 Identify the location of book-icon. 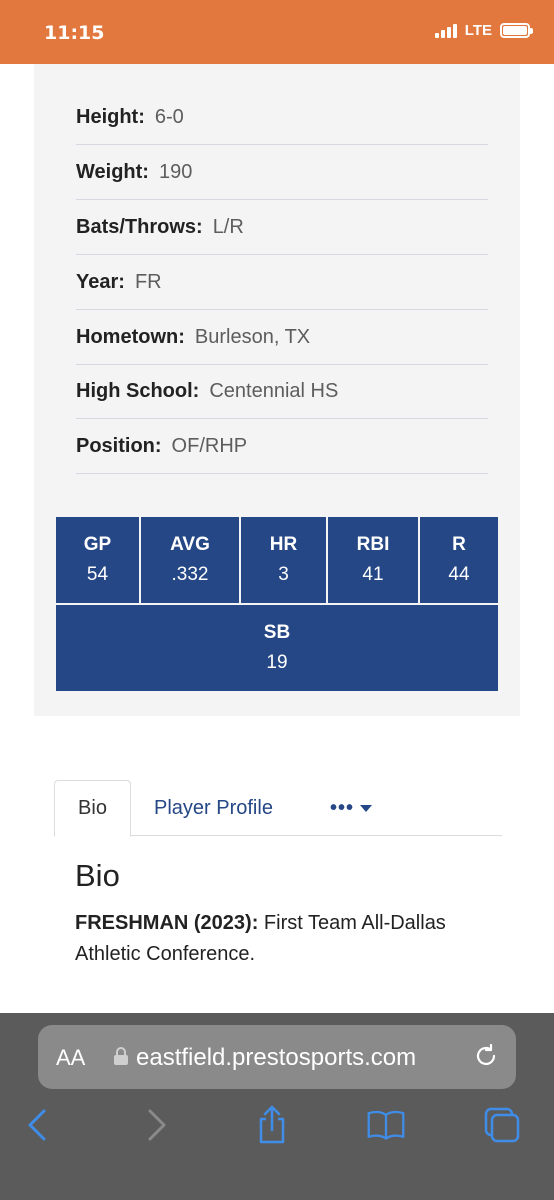
(386, 1125).